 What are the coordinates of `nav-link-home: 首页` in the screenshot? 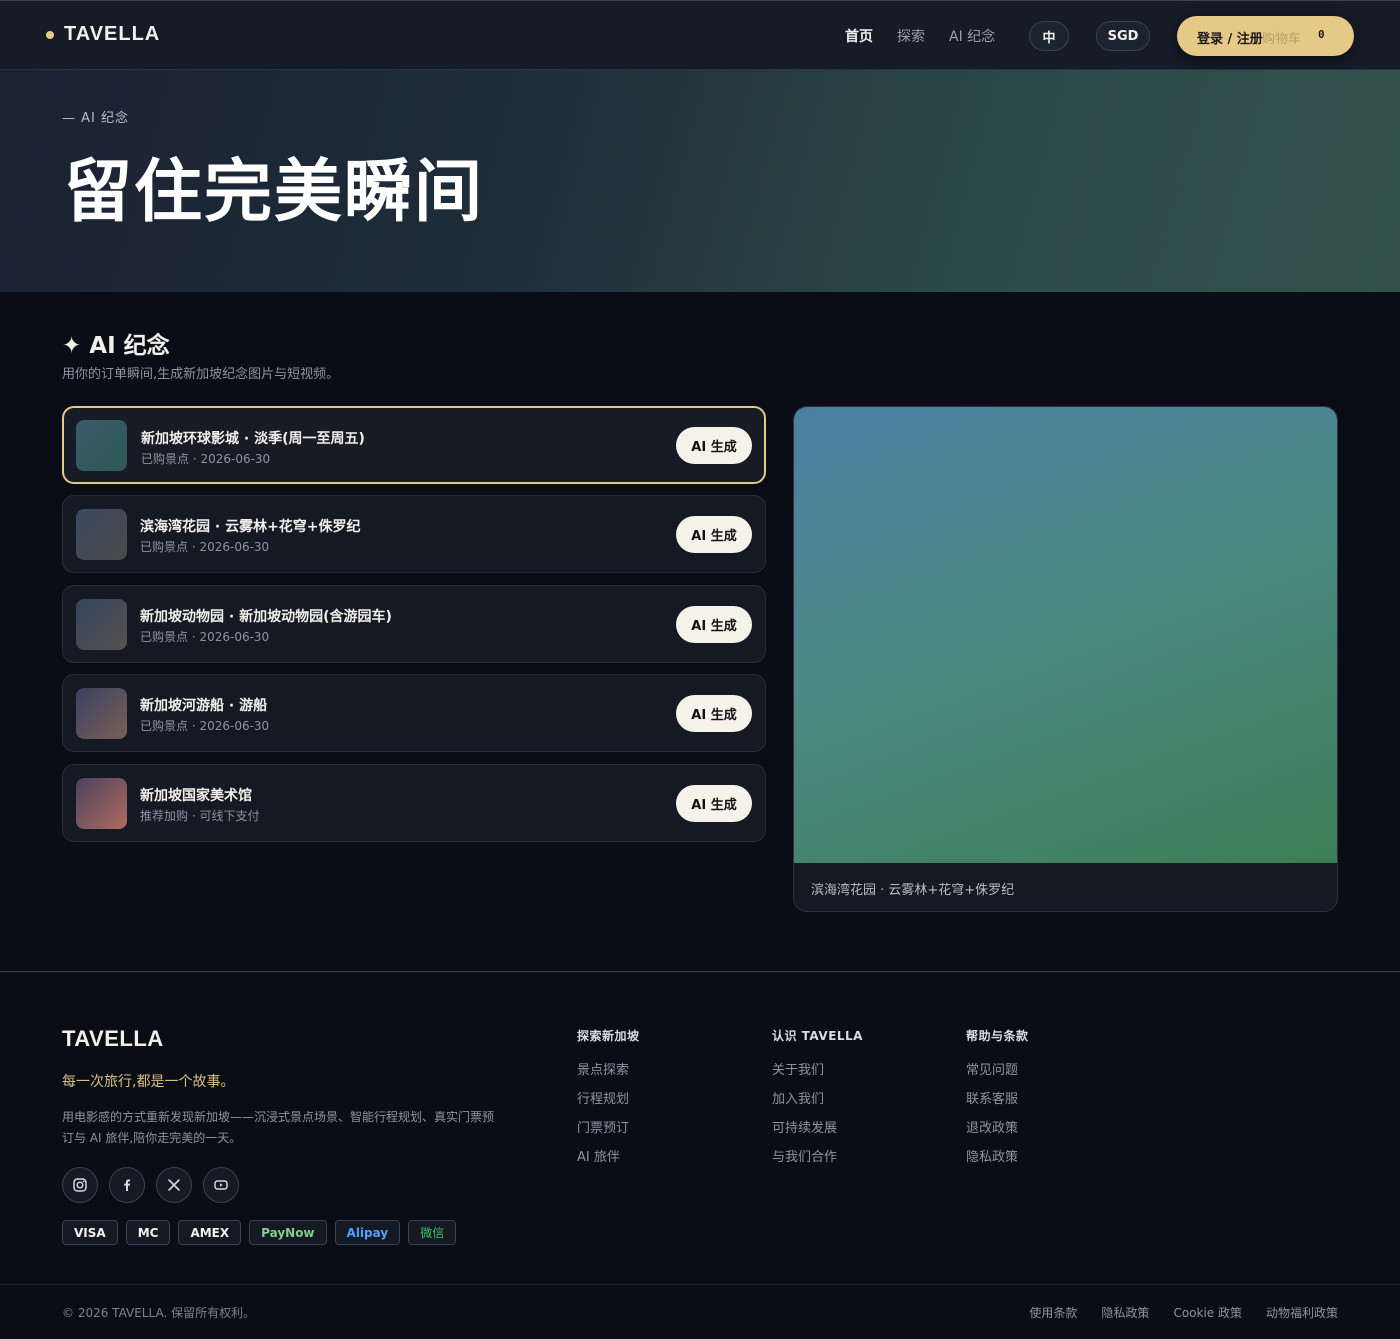 It's located at (859, 36).